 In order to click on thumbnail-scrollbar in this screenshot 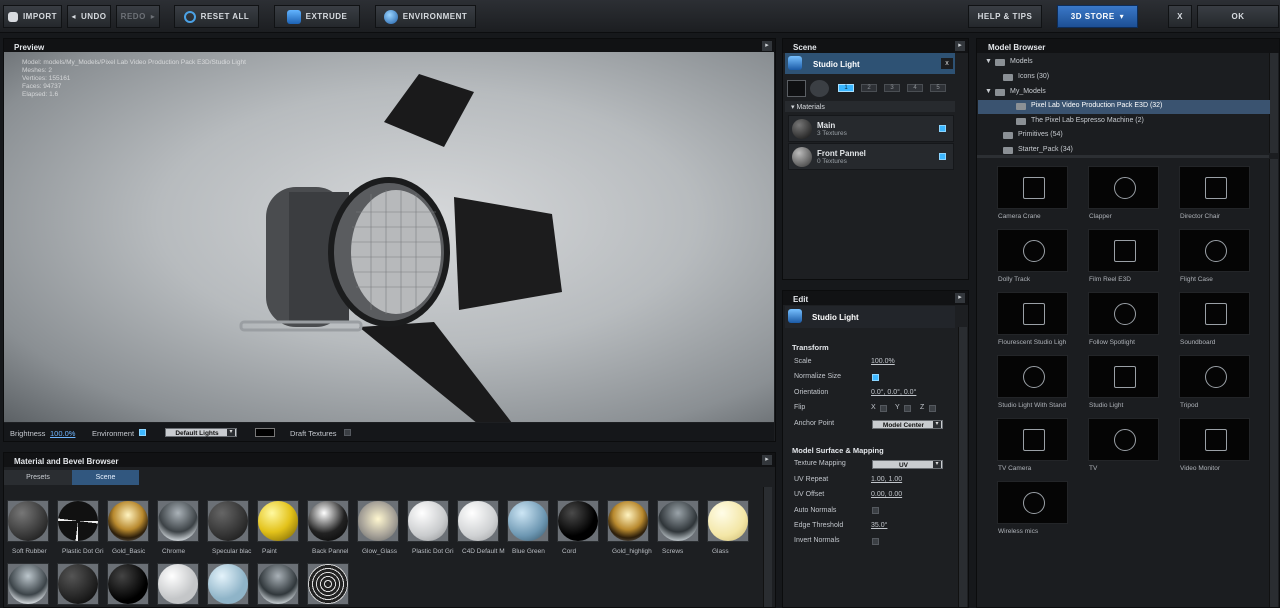, I will do `click(1273, 383)`.